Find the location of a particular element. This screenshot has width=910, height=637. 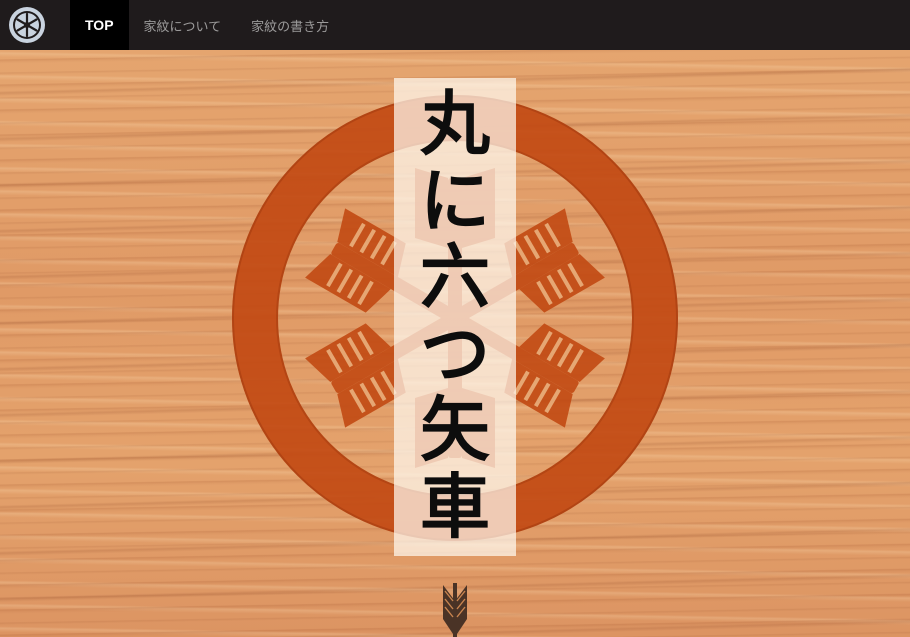

nav-item-about-kamon: 家紋について is located at coordinates (183, 25).